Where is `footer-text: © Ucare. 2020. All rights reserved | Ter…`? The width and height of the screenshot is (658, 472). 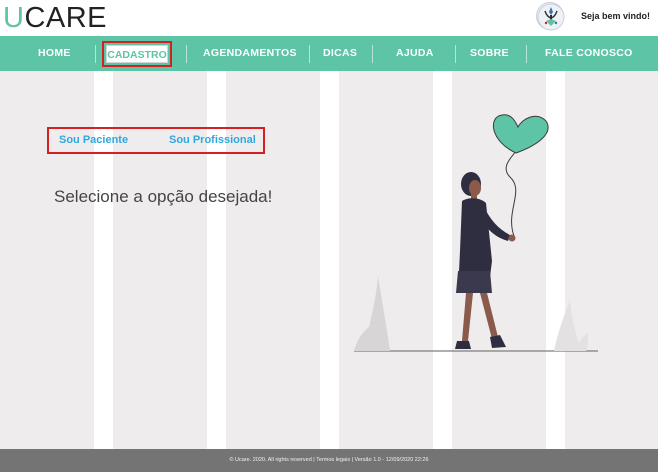
footer-text: © Ucare. 2020. All rights reserved | Ter… is located at coordinates (329, 460).